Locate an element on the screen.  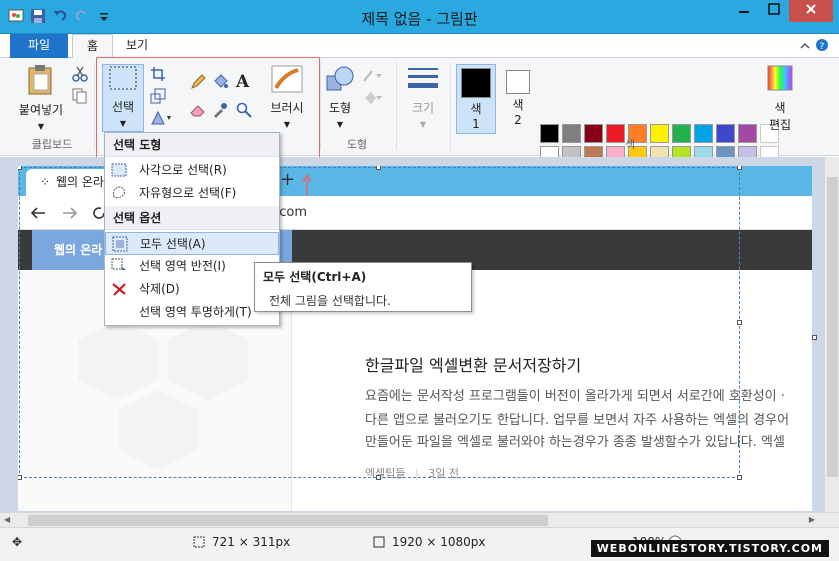
paste-icon is located at coordinates (40, 80).